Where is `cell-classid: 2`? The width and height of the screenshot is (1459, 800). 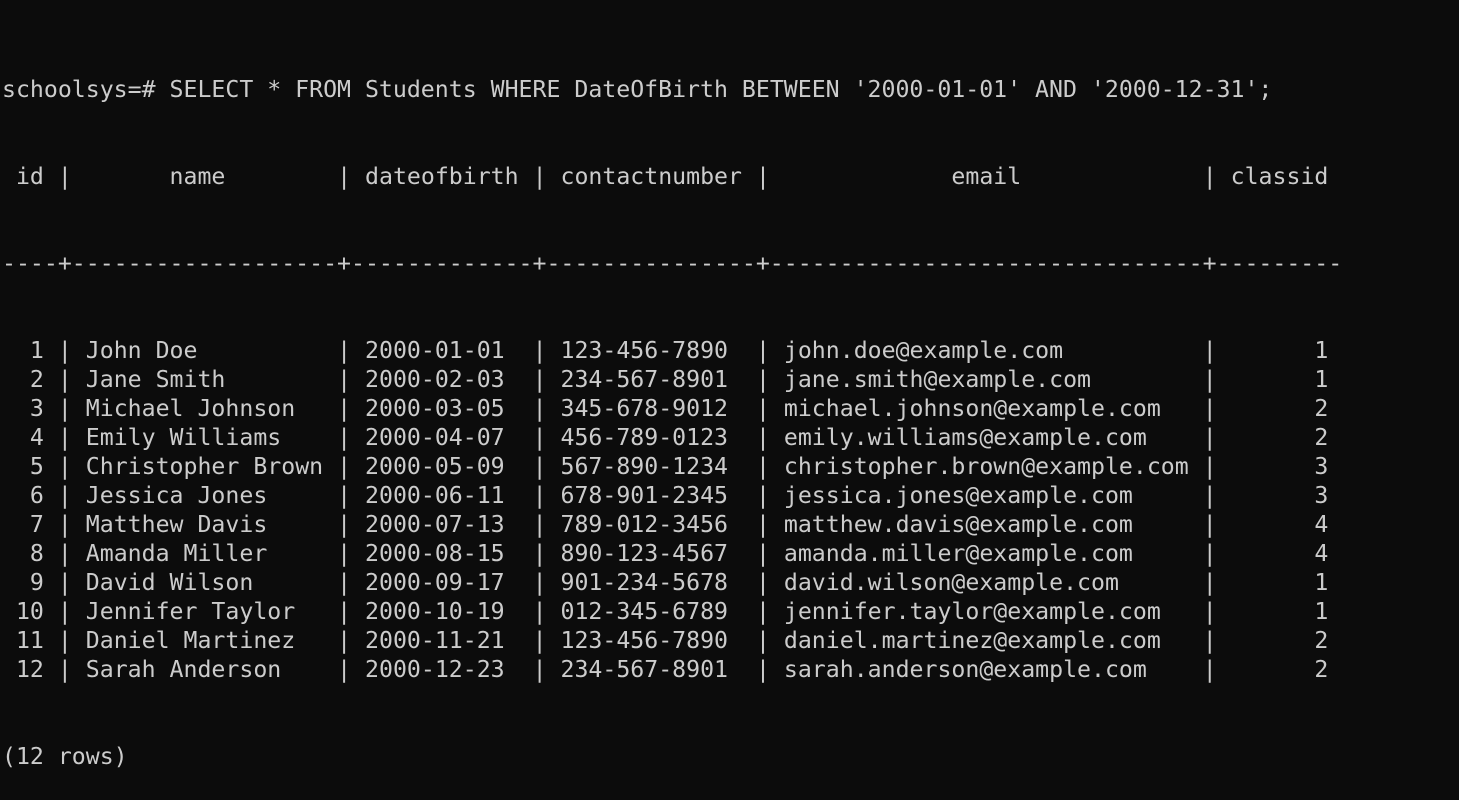
cell-classid: 2 is located at coordinates (1279, 408).